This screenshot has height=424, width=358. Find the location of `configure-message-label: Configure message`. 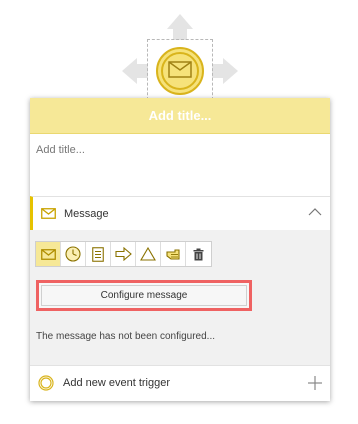

configure-message-label: Configure message is located at coordinates (144, 295).